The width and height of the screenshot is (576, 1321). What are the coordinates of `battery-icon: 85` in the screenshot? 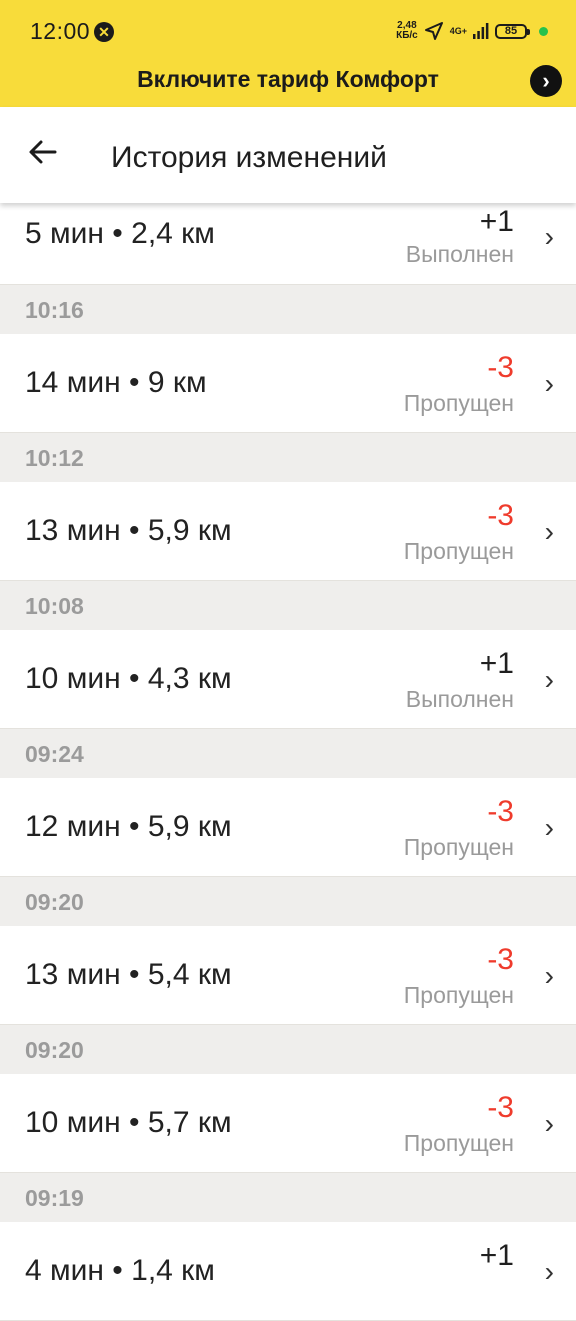 It's located at (512, 31).